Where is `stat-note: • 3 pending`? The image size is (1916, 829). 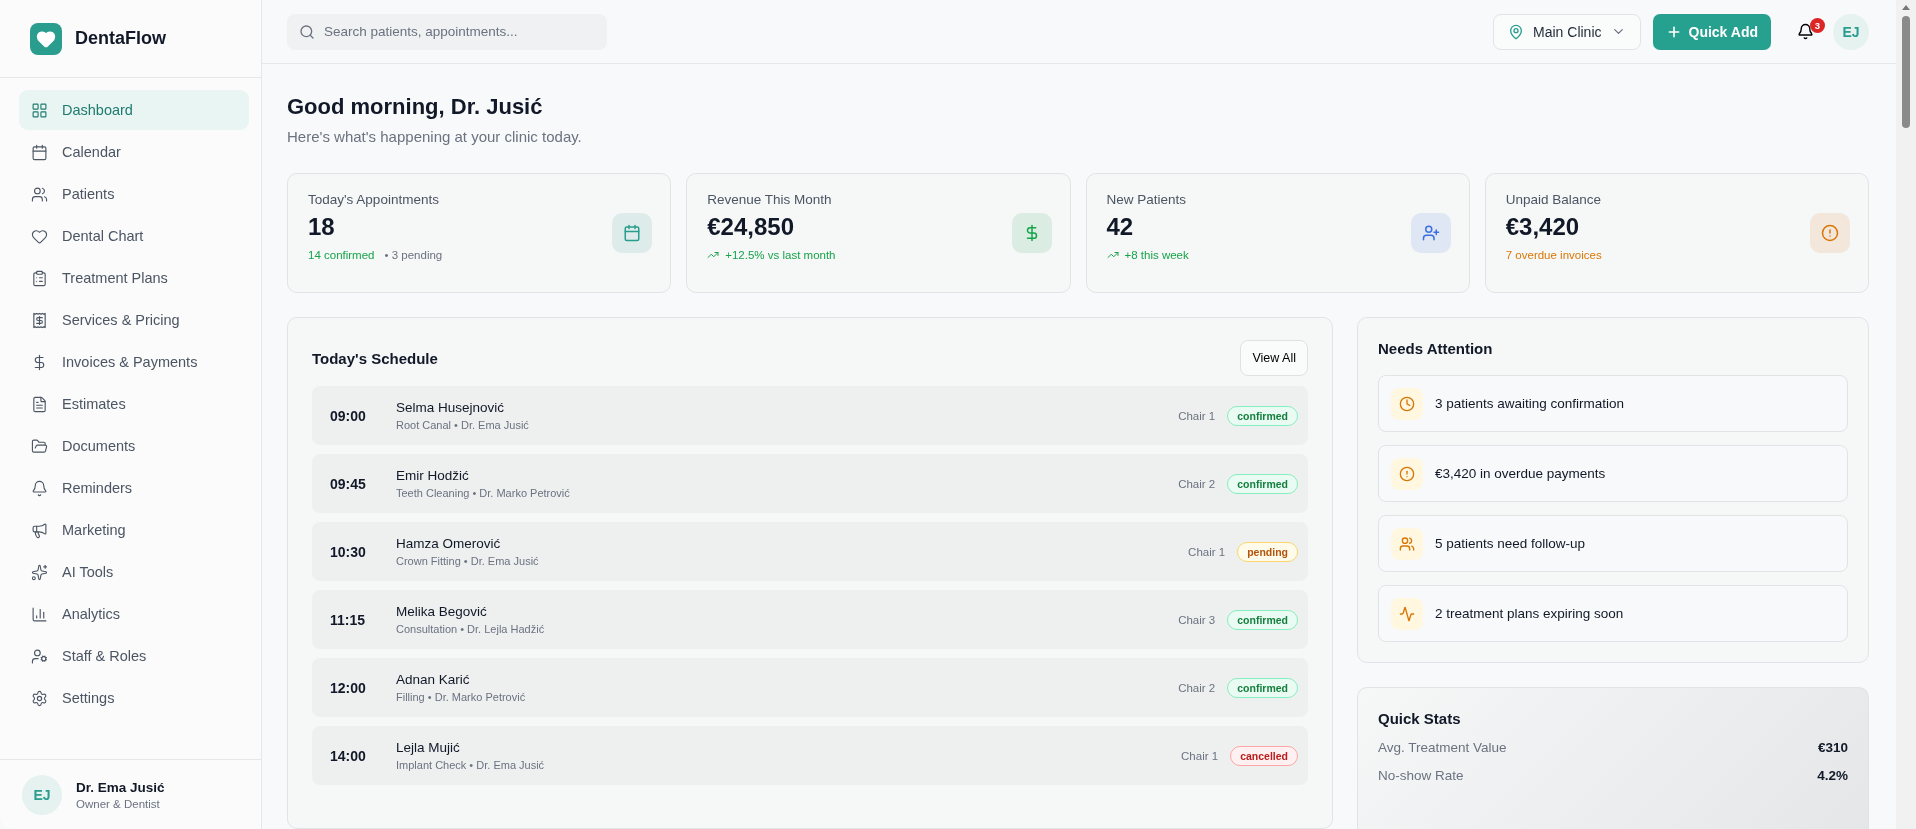 stat-note: • 3 pending is located at coordinates (413, 255).